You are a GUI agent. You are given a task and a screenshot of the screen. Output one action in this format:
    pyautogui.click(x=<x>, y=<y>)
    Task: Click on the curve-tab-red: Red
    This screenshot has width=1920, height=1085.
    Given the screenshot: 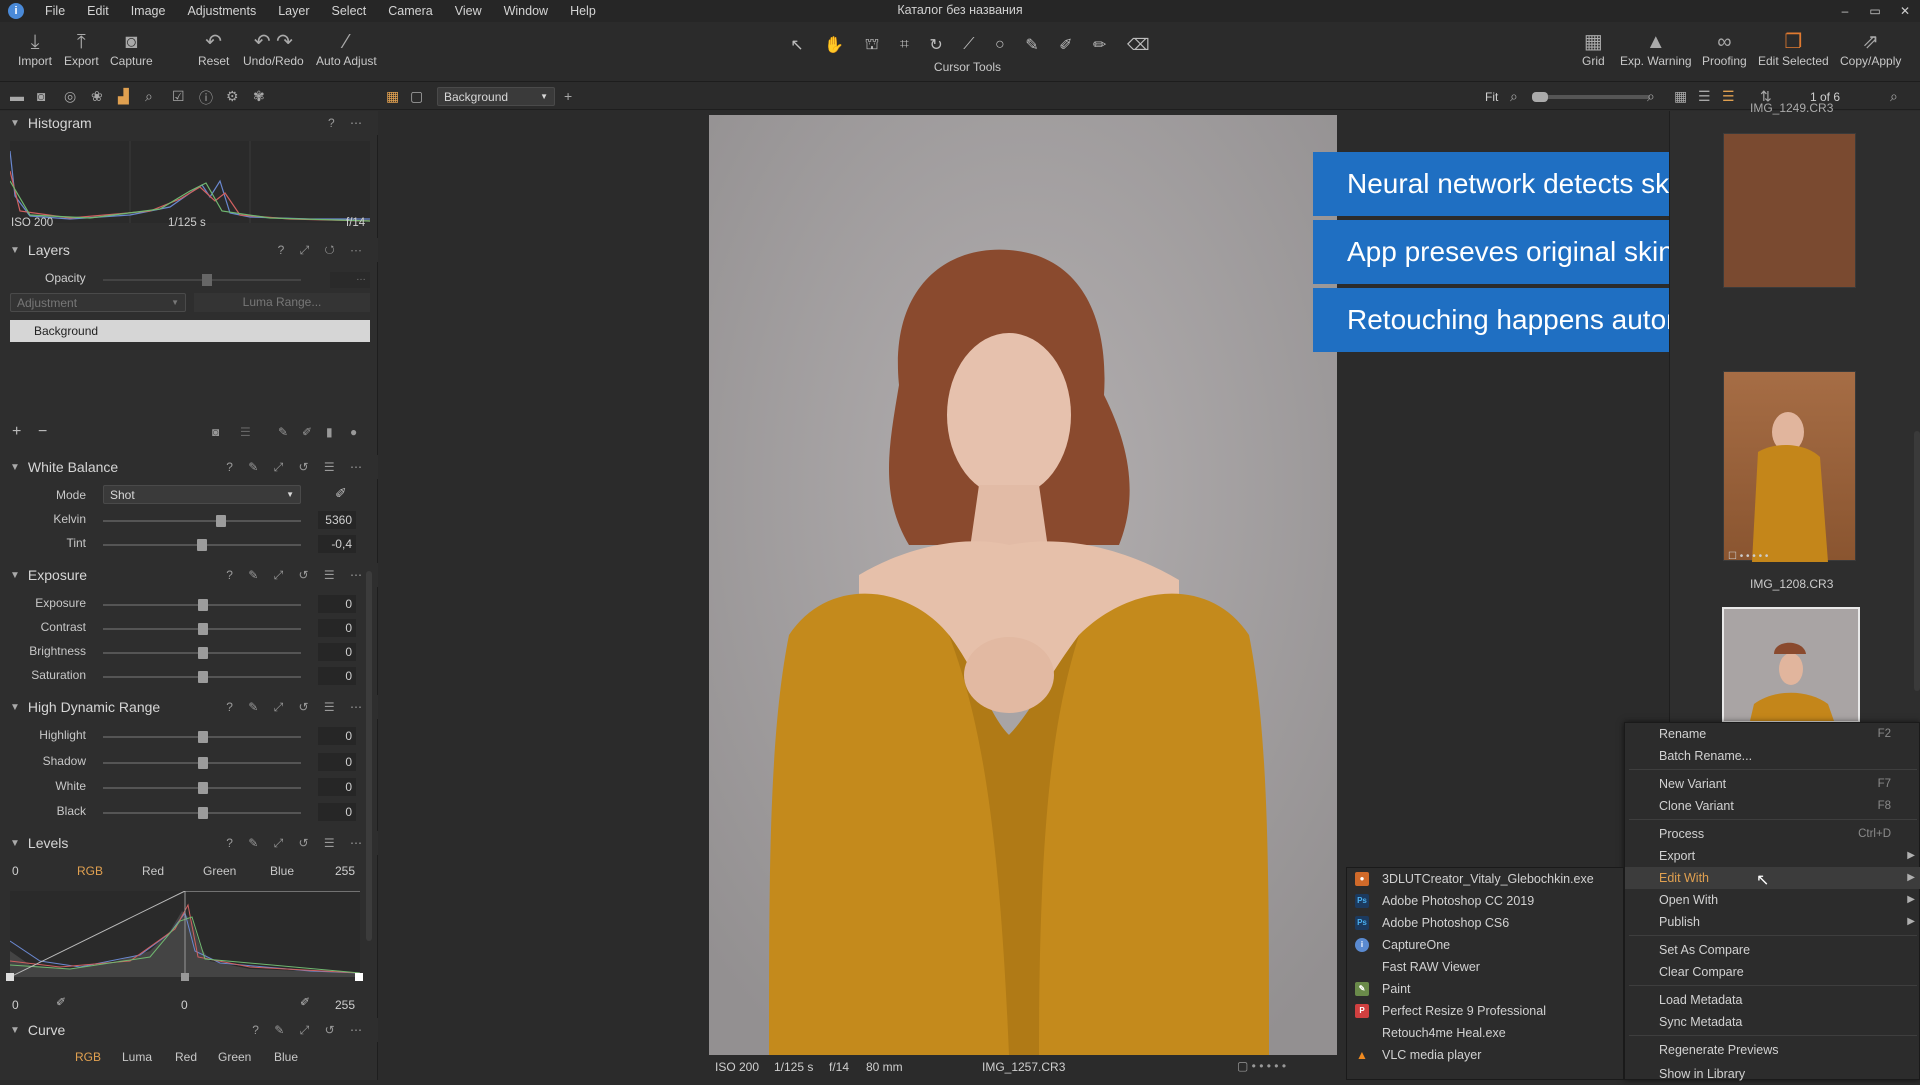 What is the action you would take?
    pyautogui.click(x=186, y=1057)
    